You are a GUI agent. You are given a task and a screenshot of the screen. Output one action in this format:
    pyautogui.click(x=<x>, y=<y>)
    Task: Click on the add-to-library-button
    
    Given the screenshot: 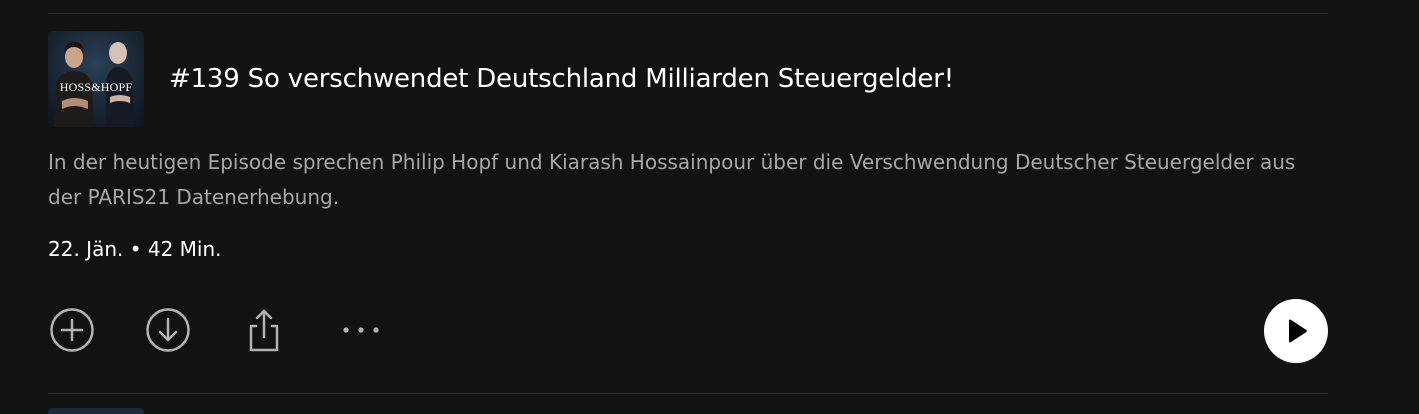 What is the action you would take?
    pyautogui.click(x=72, y=330)
    